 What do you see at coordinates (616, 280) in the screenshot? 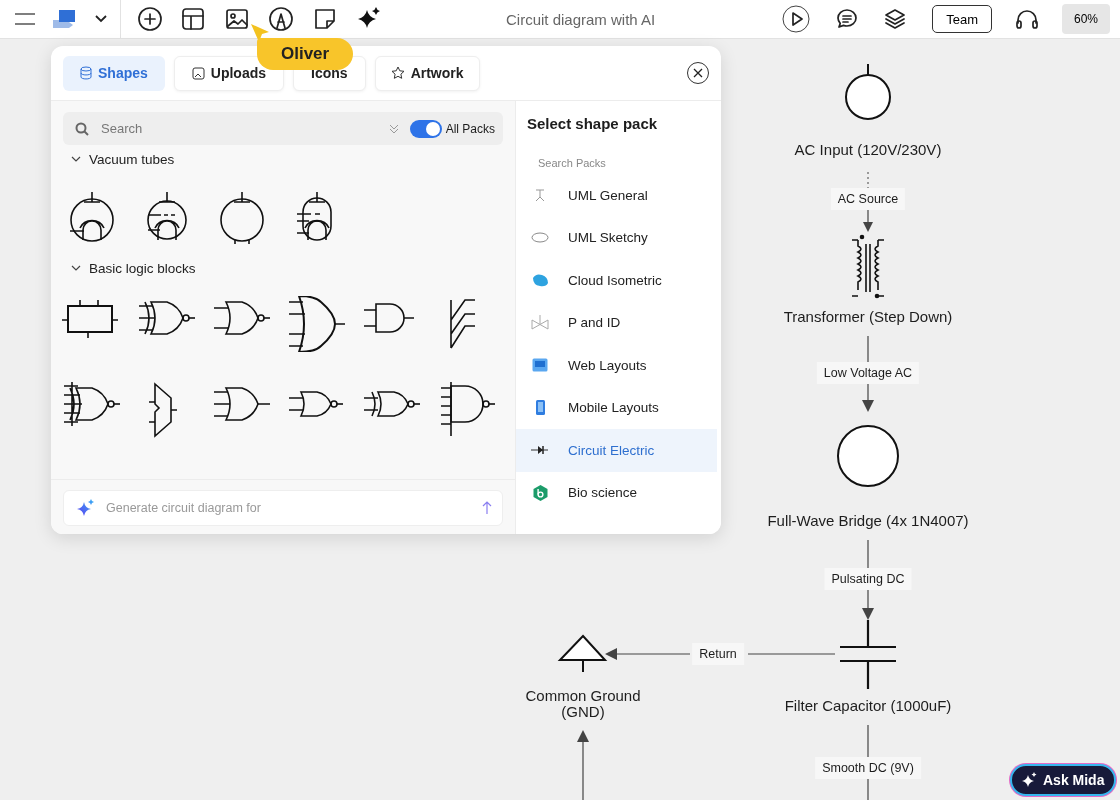
I see `pack-item: Cloud Isometric` at bounding box center [616, 280].